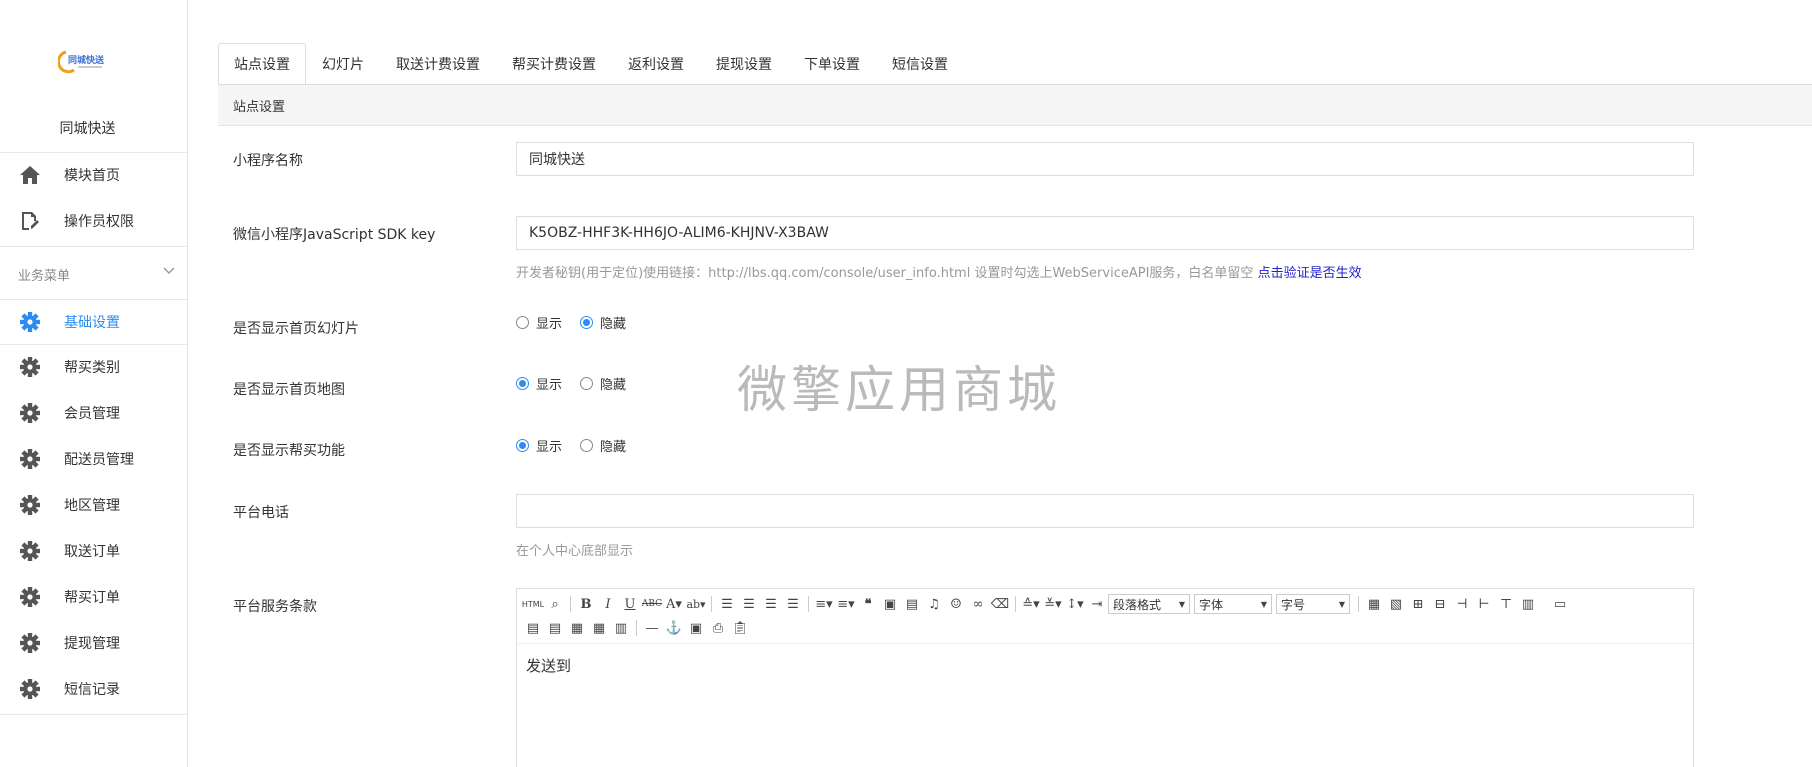  I want to click on show-buy-hide-radio: 隐藏, so click(603, 445).